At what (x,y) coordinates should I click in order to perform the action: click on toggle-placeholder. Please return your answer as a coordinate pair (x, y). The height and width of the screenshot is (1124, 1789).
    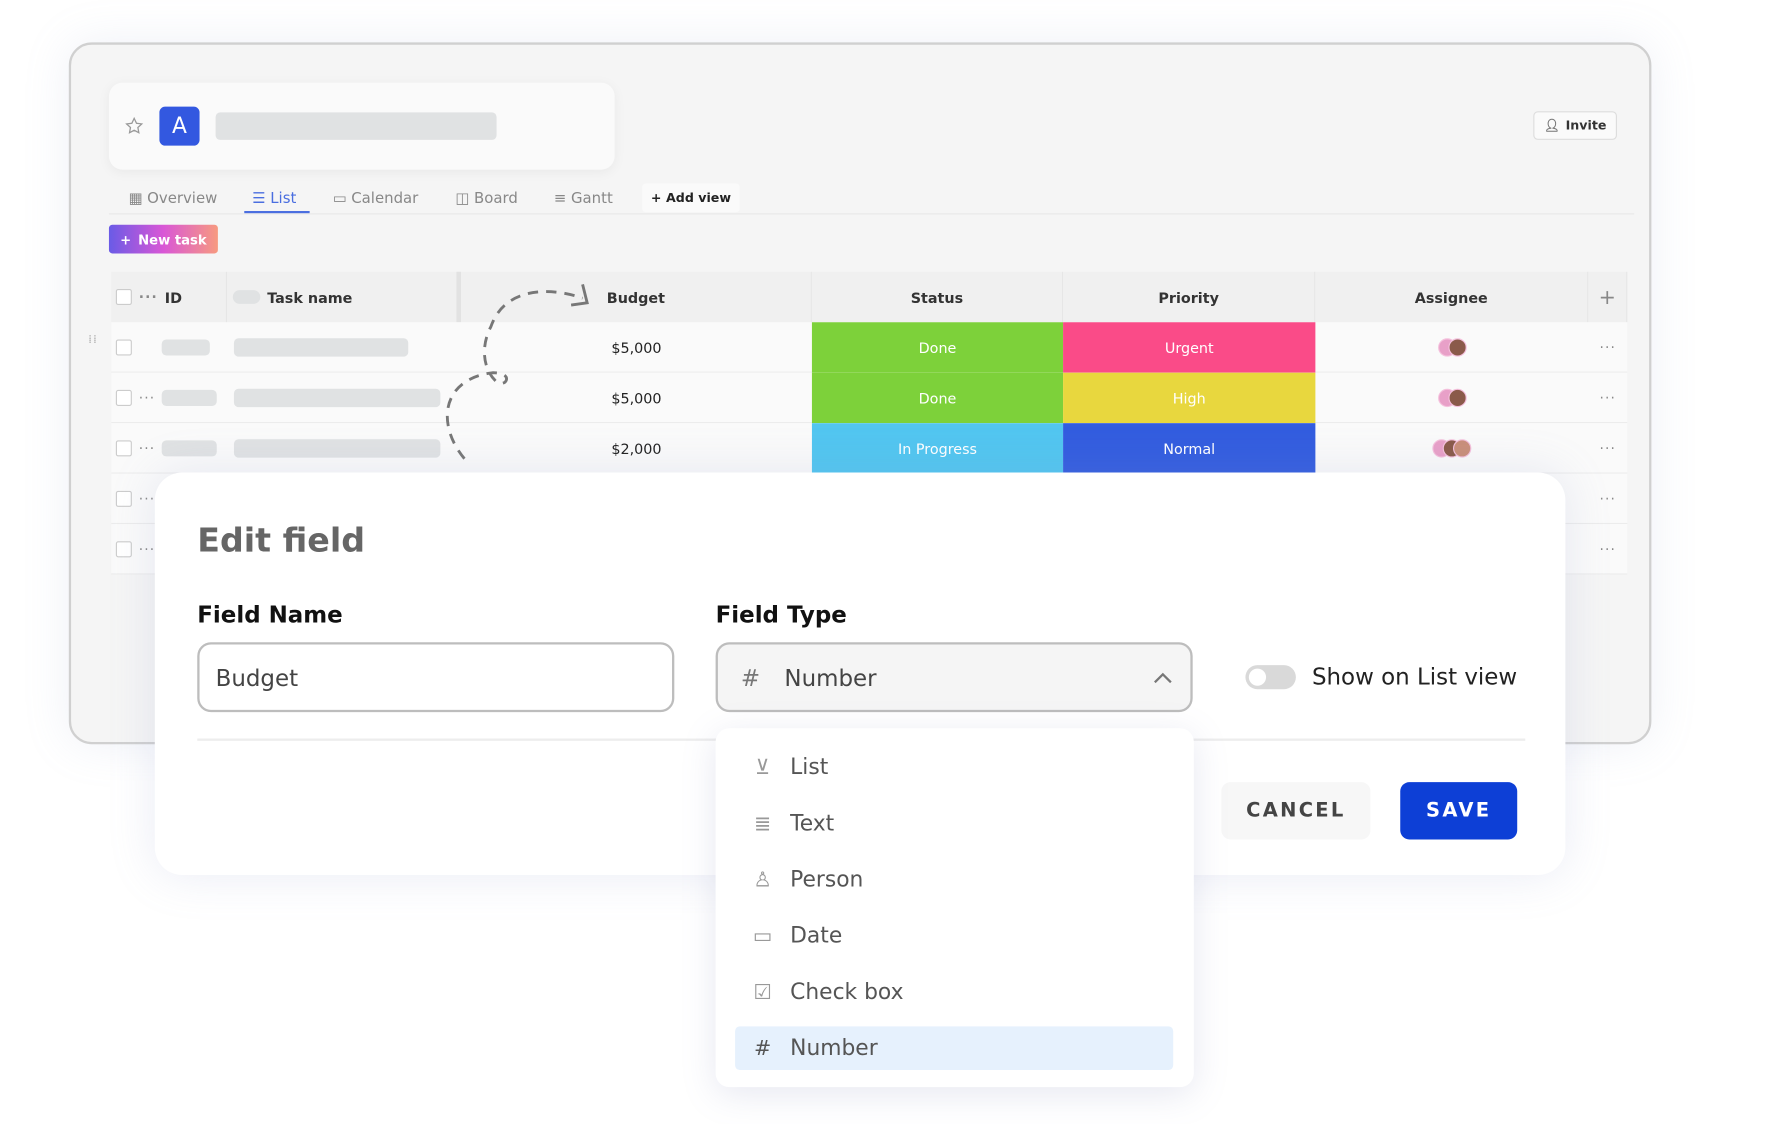
    Looking at the image, I should click on (246, 297).